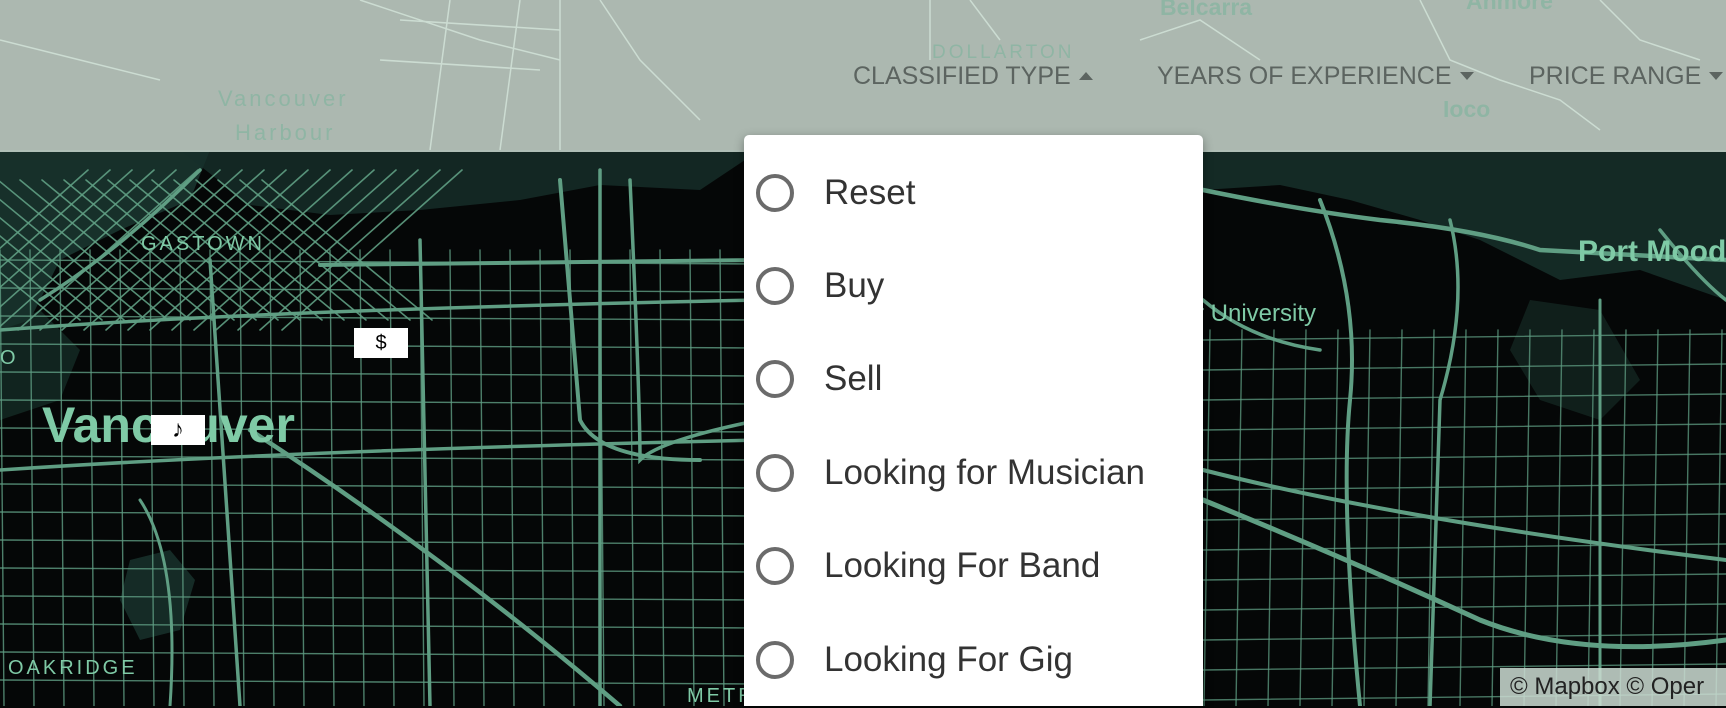 This screenshot has height=708, width=1726. What do you see at coordinates (1206, 10) in the screenshot?
I see `map-label-belcarra: Belcarra` at bounding box center [1206, 10].